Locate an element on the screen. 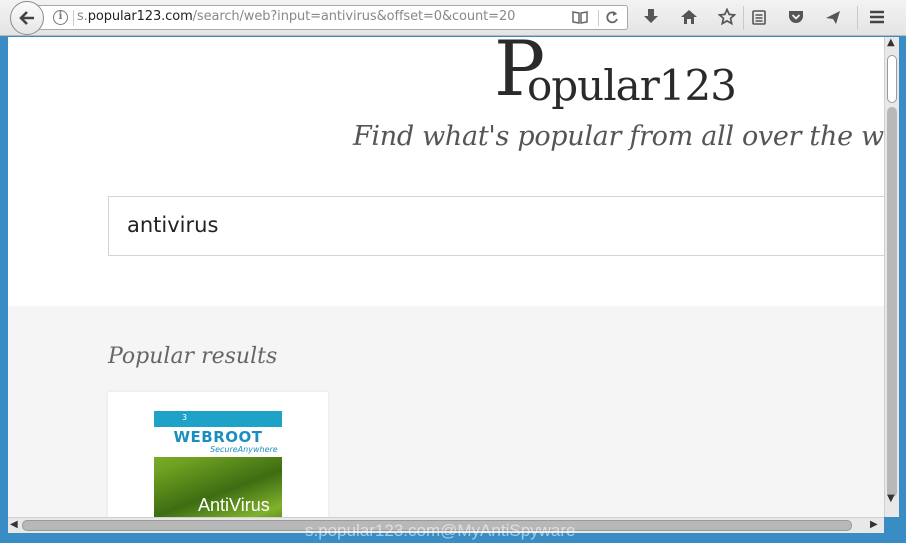  results-heading: Popular results is located at coordinates (193, 356).